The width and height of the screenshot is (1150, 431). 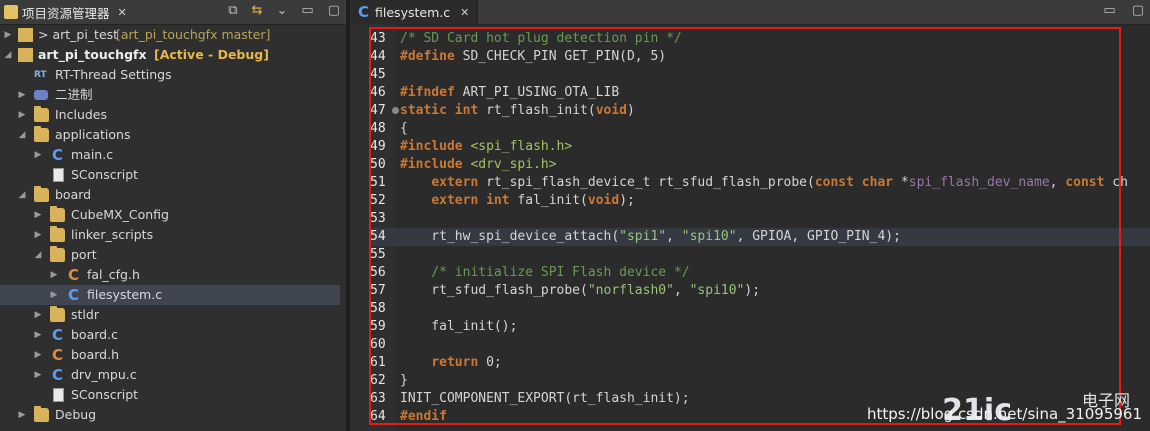 What do you see at coordinates (378, 128) in the screenshot?
I see `line-number: 48` at bounding box center [378, 128].